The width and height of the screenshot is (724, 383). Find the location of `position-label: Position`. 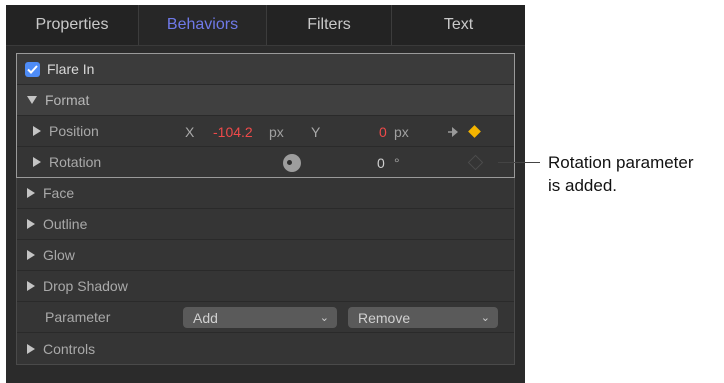

position-label: Position is located at coordinates (74, 131).